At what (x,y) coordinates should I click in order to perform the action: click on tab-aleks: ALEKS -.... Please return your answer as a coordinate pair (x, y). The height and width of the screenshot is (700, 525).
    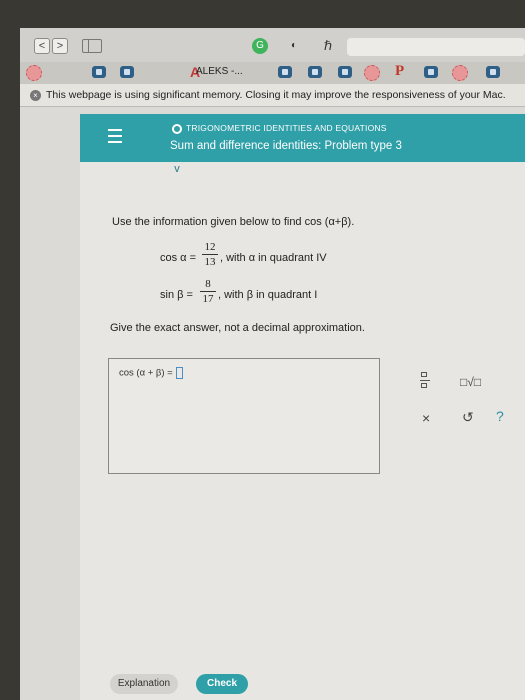
    Looking at the image, I should click on (219, 71).